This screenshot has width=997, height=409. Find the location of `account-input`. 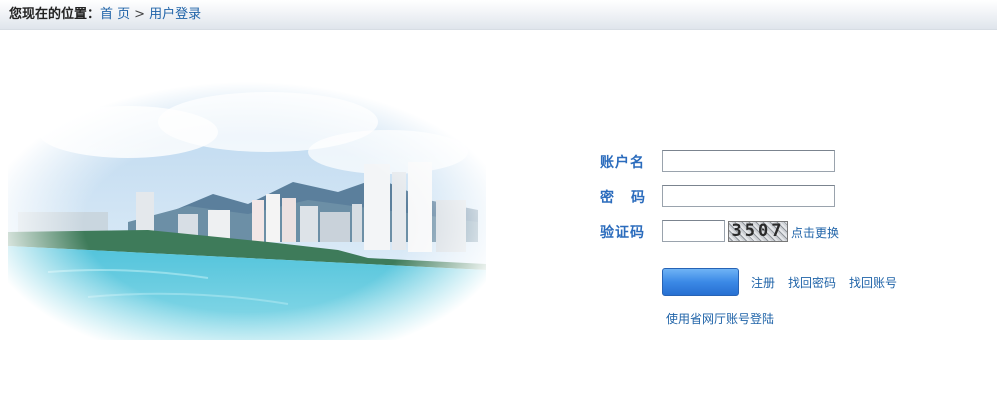

account-input is located at coordinates (748, 161).